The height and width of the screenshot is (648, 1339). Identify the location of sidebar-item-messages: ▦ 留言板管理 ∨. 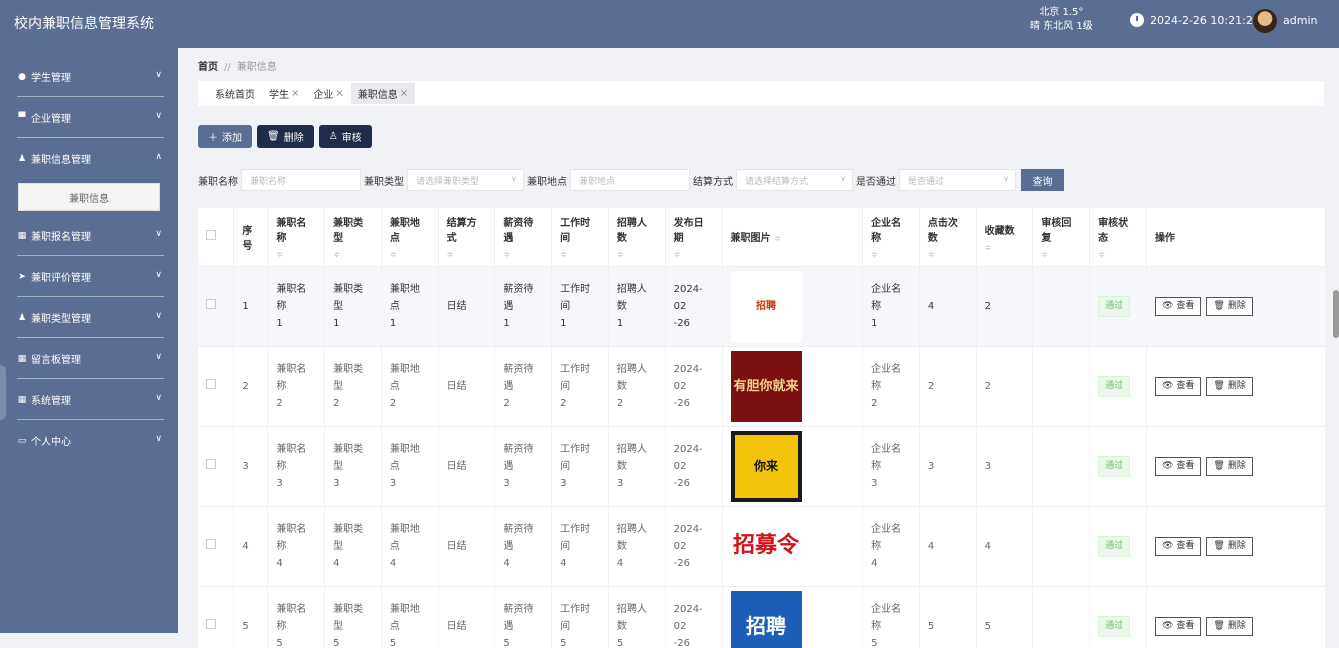
(89, 358).